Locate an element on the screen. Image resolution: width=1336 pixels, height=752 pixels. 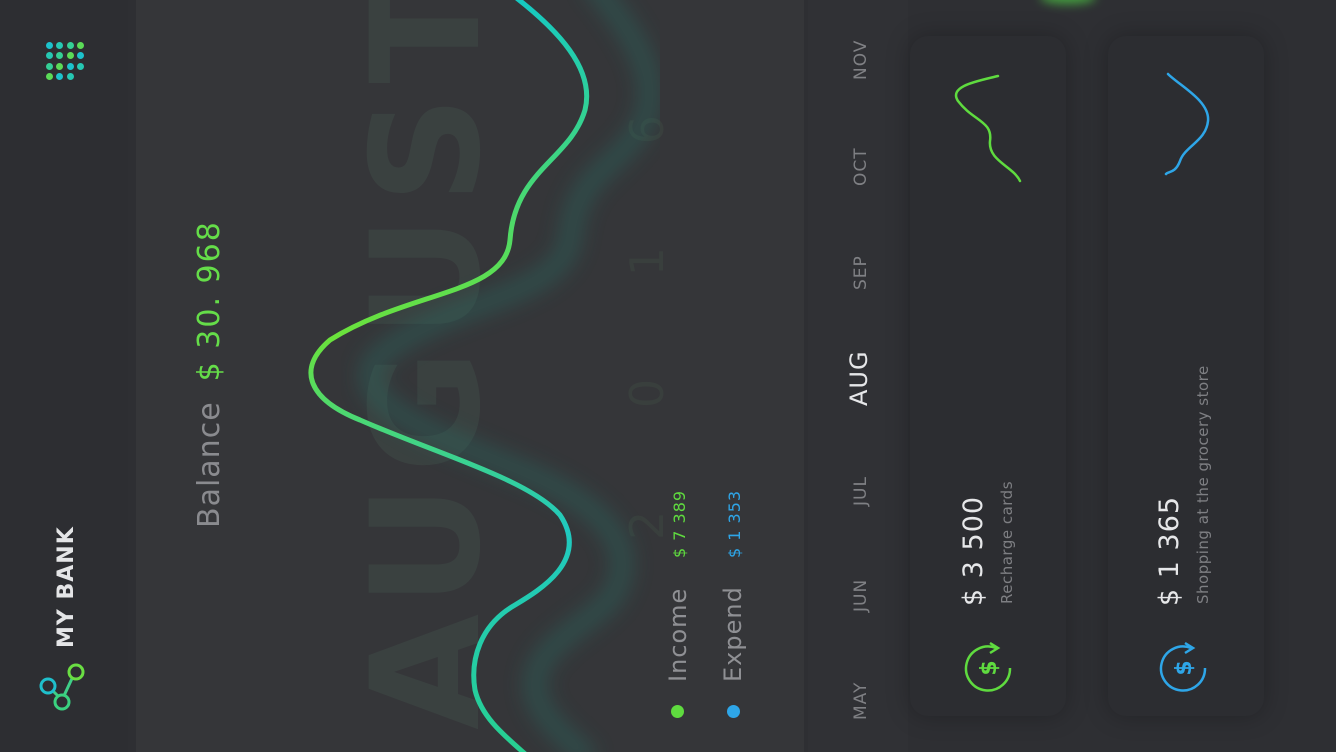
apps-grid-icon is located at coordinates (65, 61).